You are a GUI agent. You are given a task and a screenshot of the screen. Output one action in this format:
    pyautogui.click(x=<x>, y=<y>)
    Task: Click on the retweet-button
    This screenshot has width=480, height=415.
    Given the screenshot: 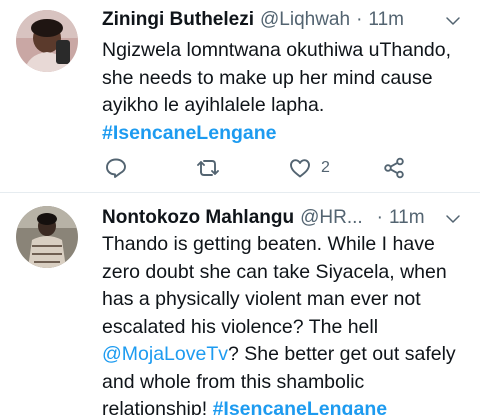 What is the action you would take?
    pyautogui.click(x=208, y=168)
    